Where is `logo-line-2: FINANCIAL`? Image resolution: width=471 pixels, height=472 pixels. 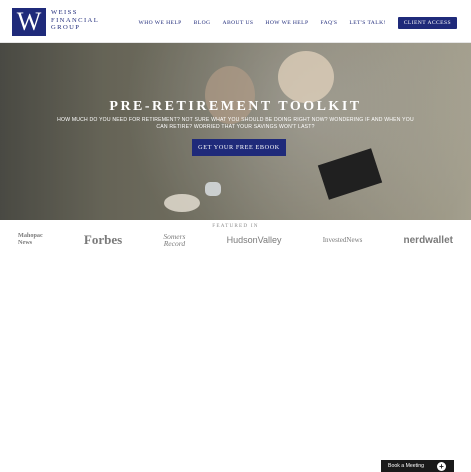 logo-line-2: FINANCIAL is located at coordinates (75, 20).